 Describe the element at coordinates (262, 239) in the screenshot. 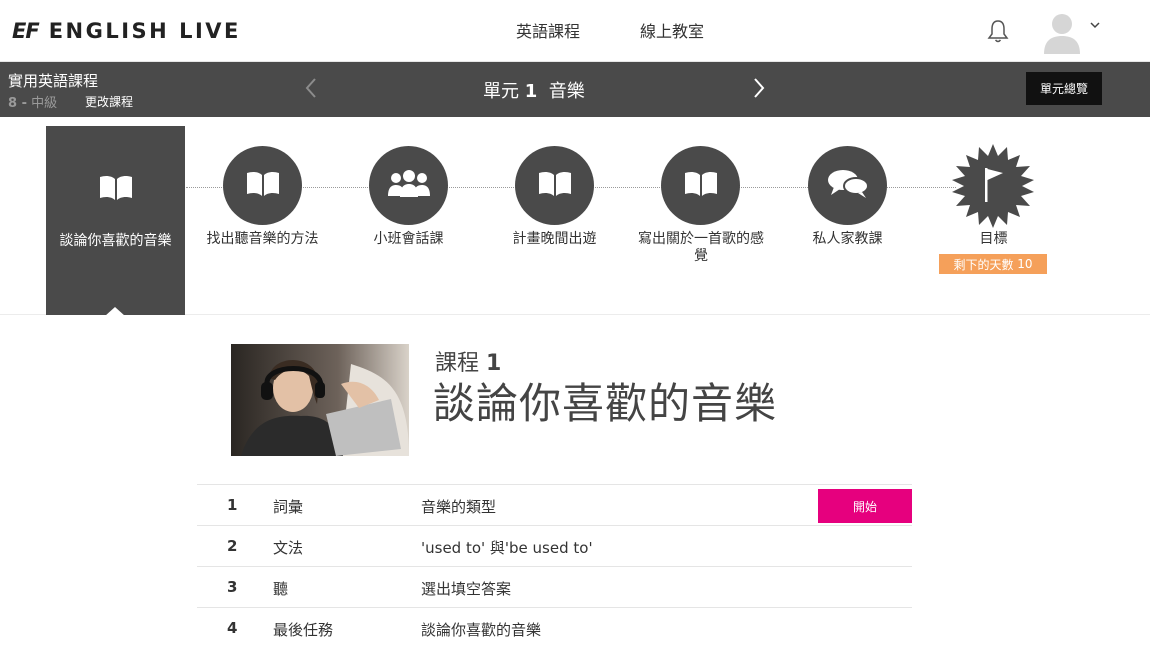

I see `step-label: 找出聽音樂的方法` at that location.